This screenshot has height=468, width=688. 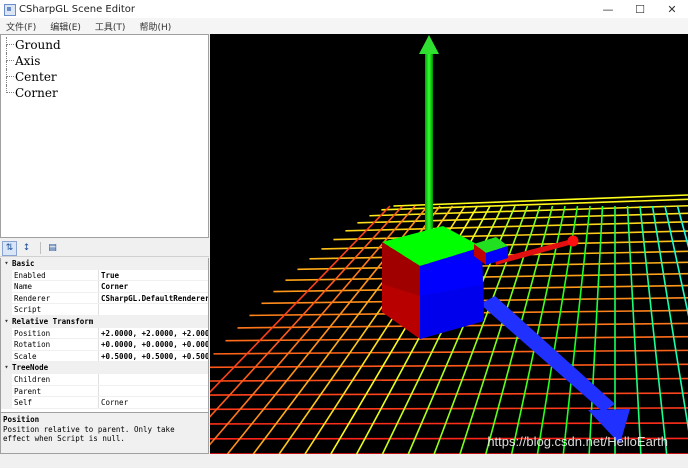 I want to click on scene-tree: Ground Axis Center Corner, so click(x=104, y=136).